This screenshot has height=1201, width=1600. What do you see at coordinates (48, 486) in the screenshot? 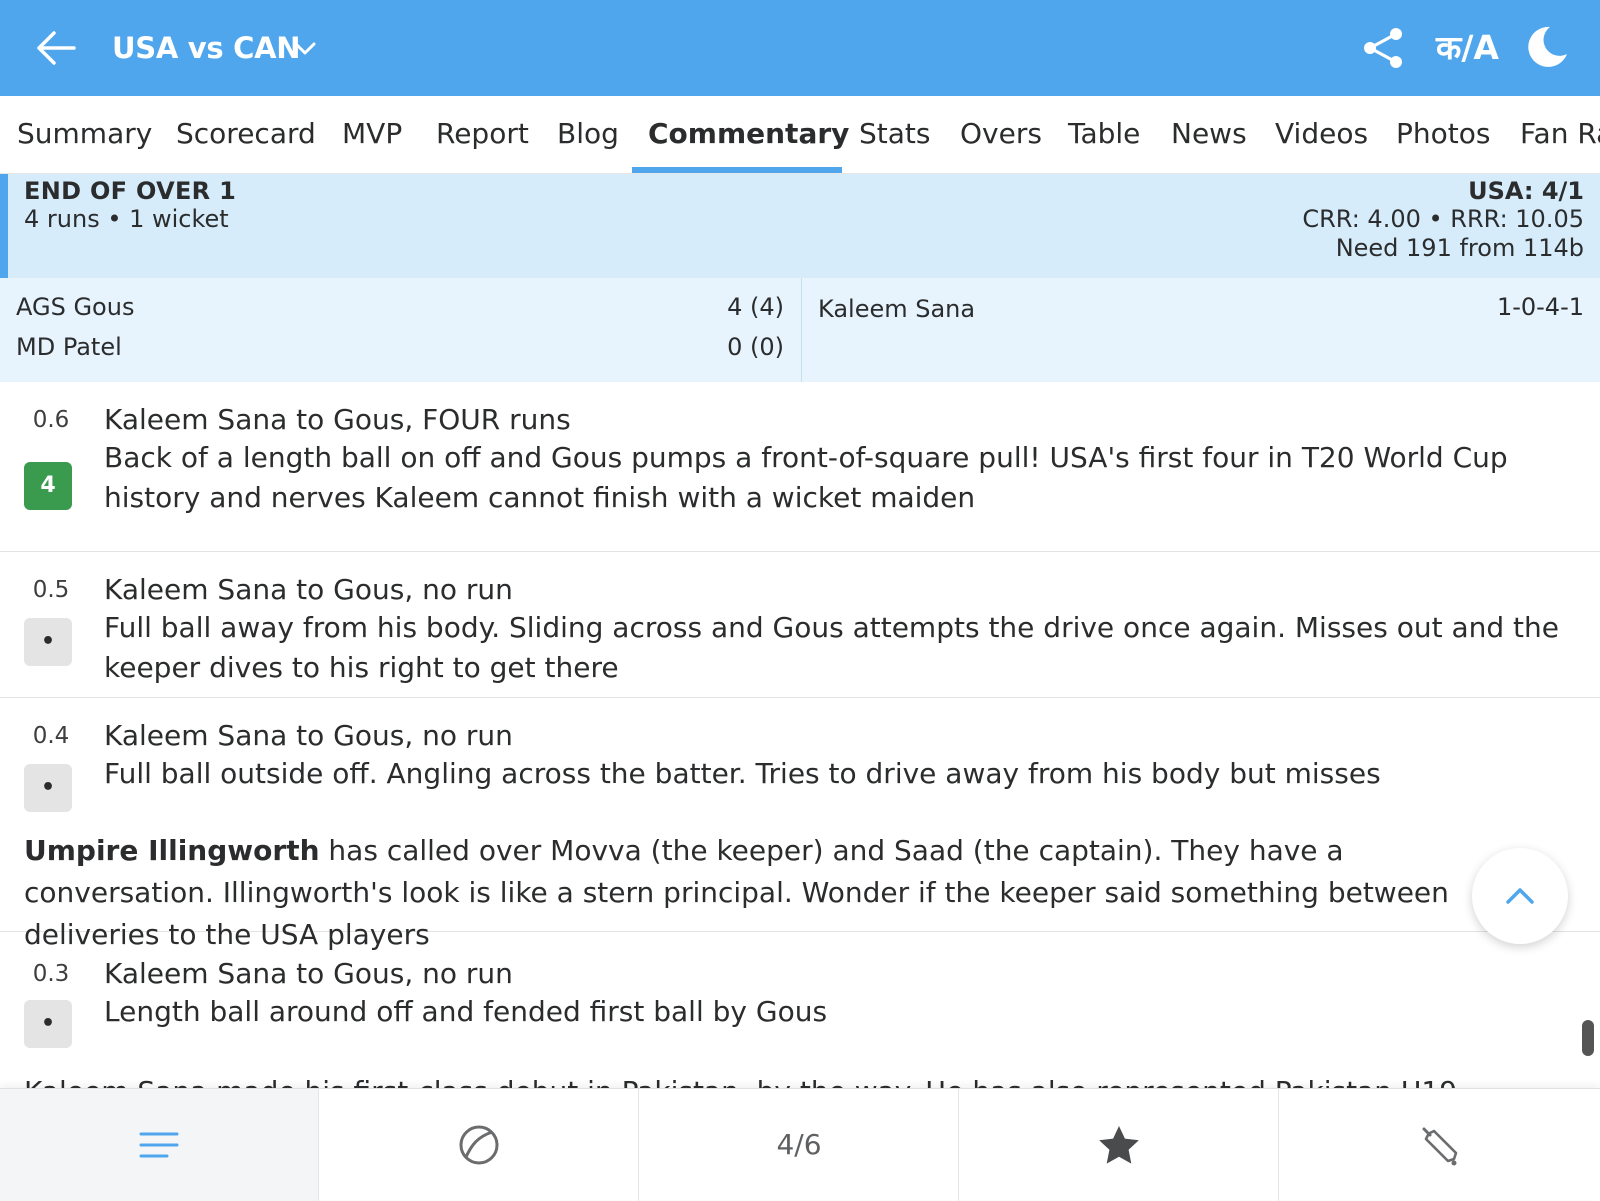
I see `ball-result-badge: 4` at bounding box center [48, 486].